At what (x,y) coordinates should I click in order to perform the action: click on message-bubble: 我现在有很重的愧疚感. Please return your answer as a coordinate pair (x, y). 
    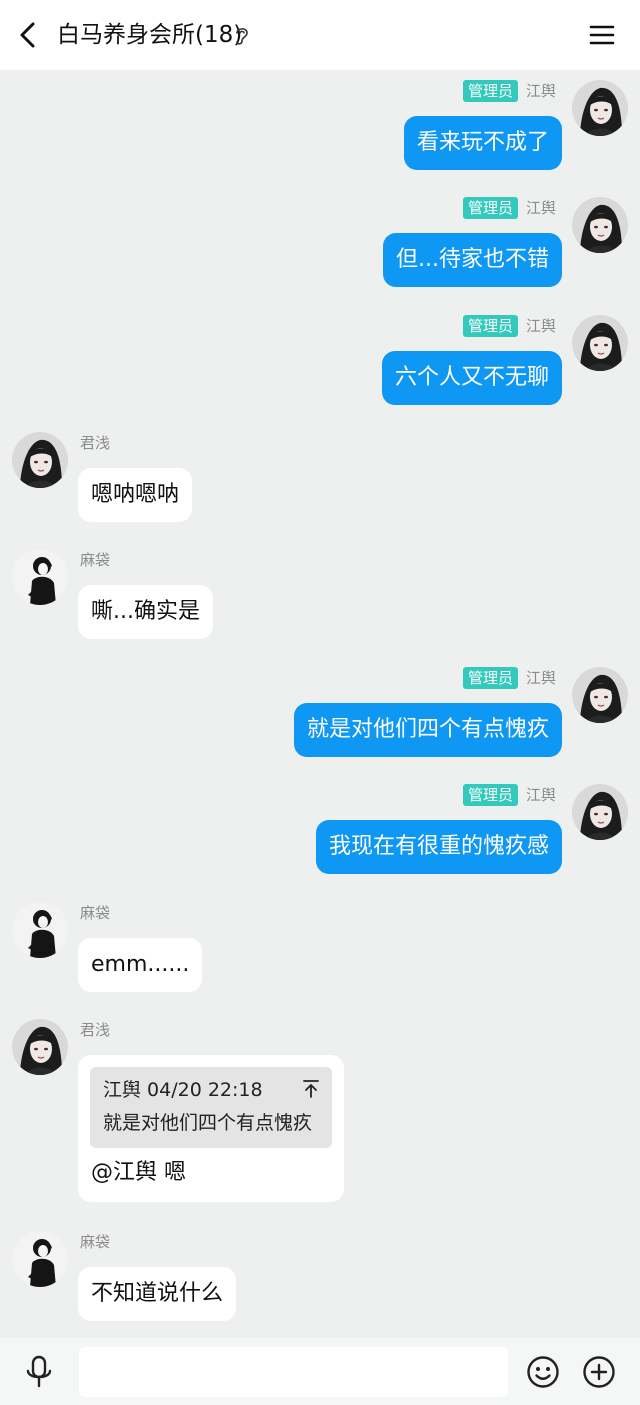
    Looking at the image, I should click on (438, 847).